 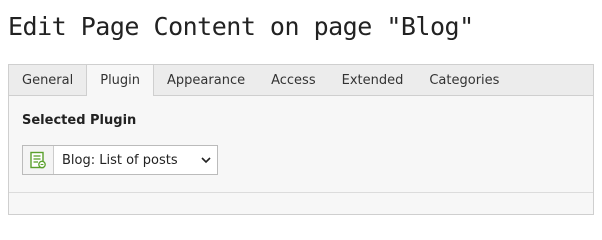 What do you see at coordinates (47, 80) in the screenshot?
I see `tab-general: General` at bounding box center [47, 80].